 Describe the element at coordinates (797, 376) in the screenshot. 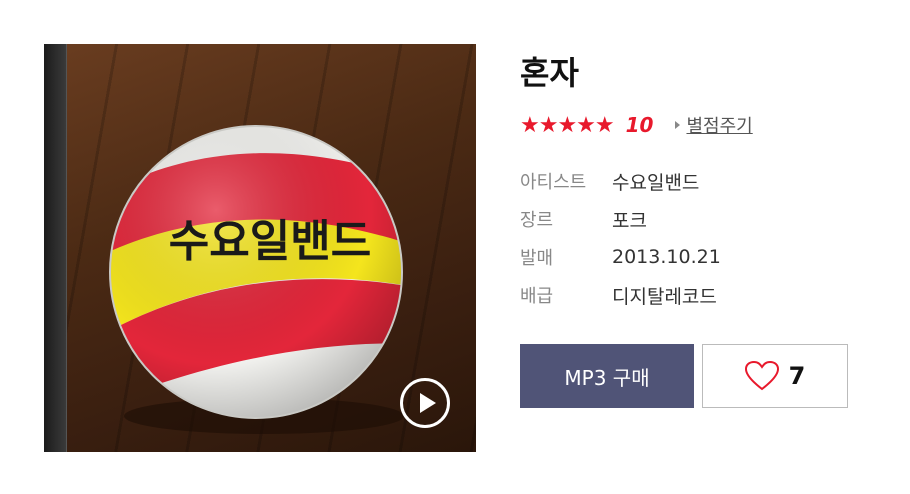

I see `like-count: 7` at that location.